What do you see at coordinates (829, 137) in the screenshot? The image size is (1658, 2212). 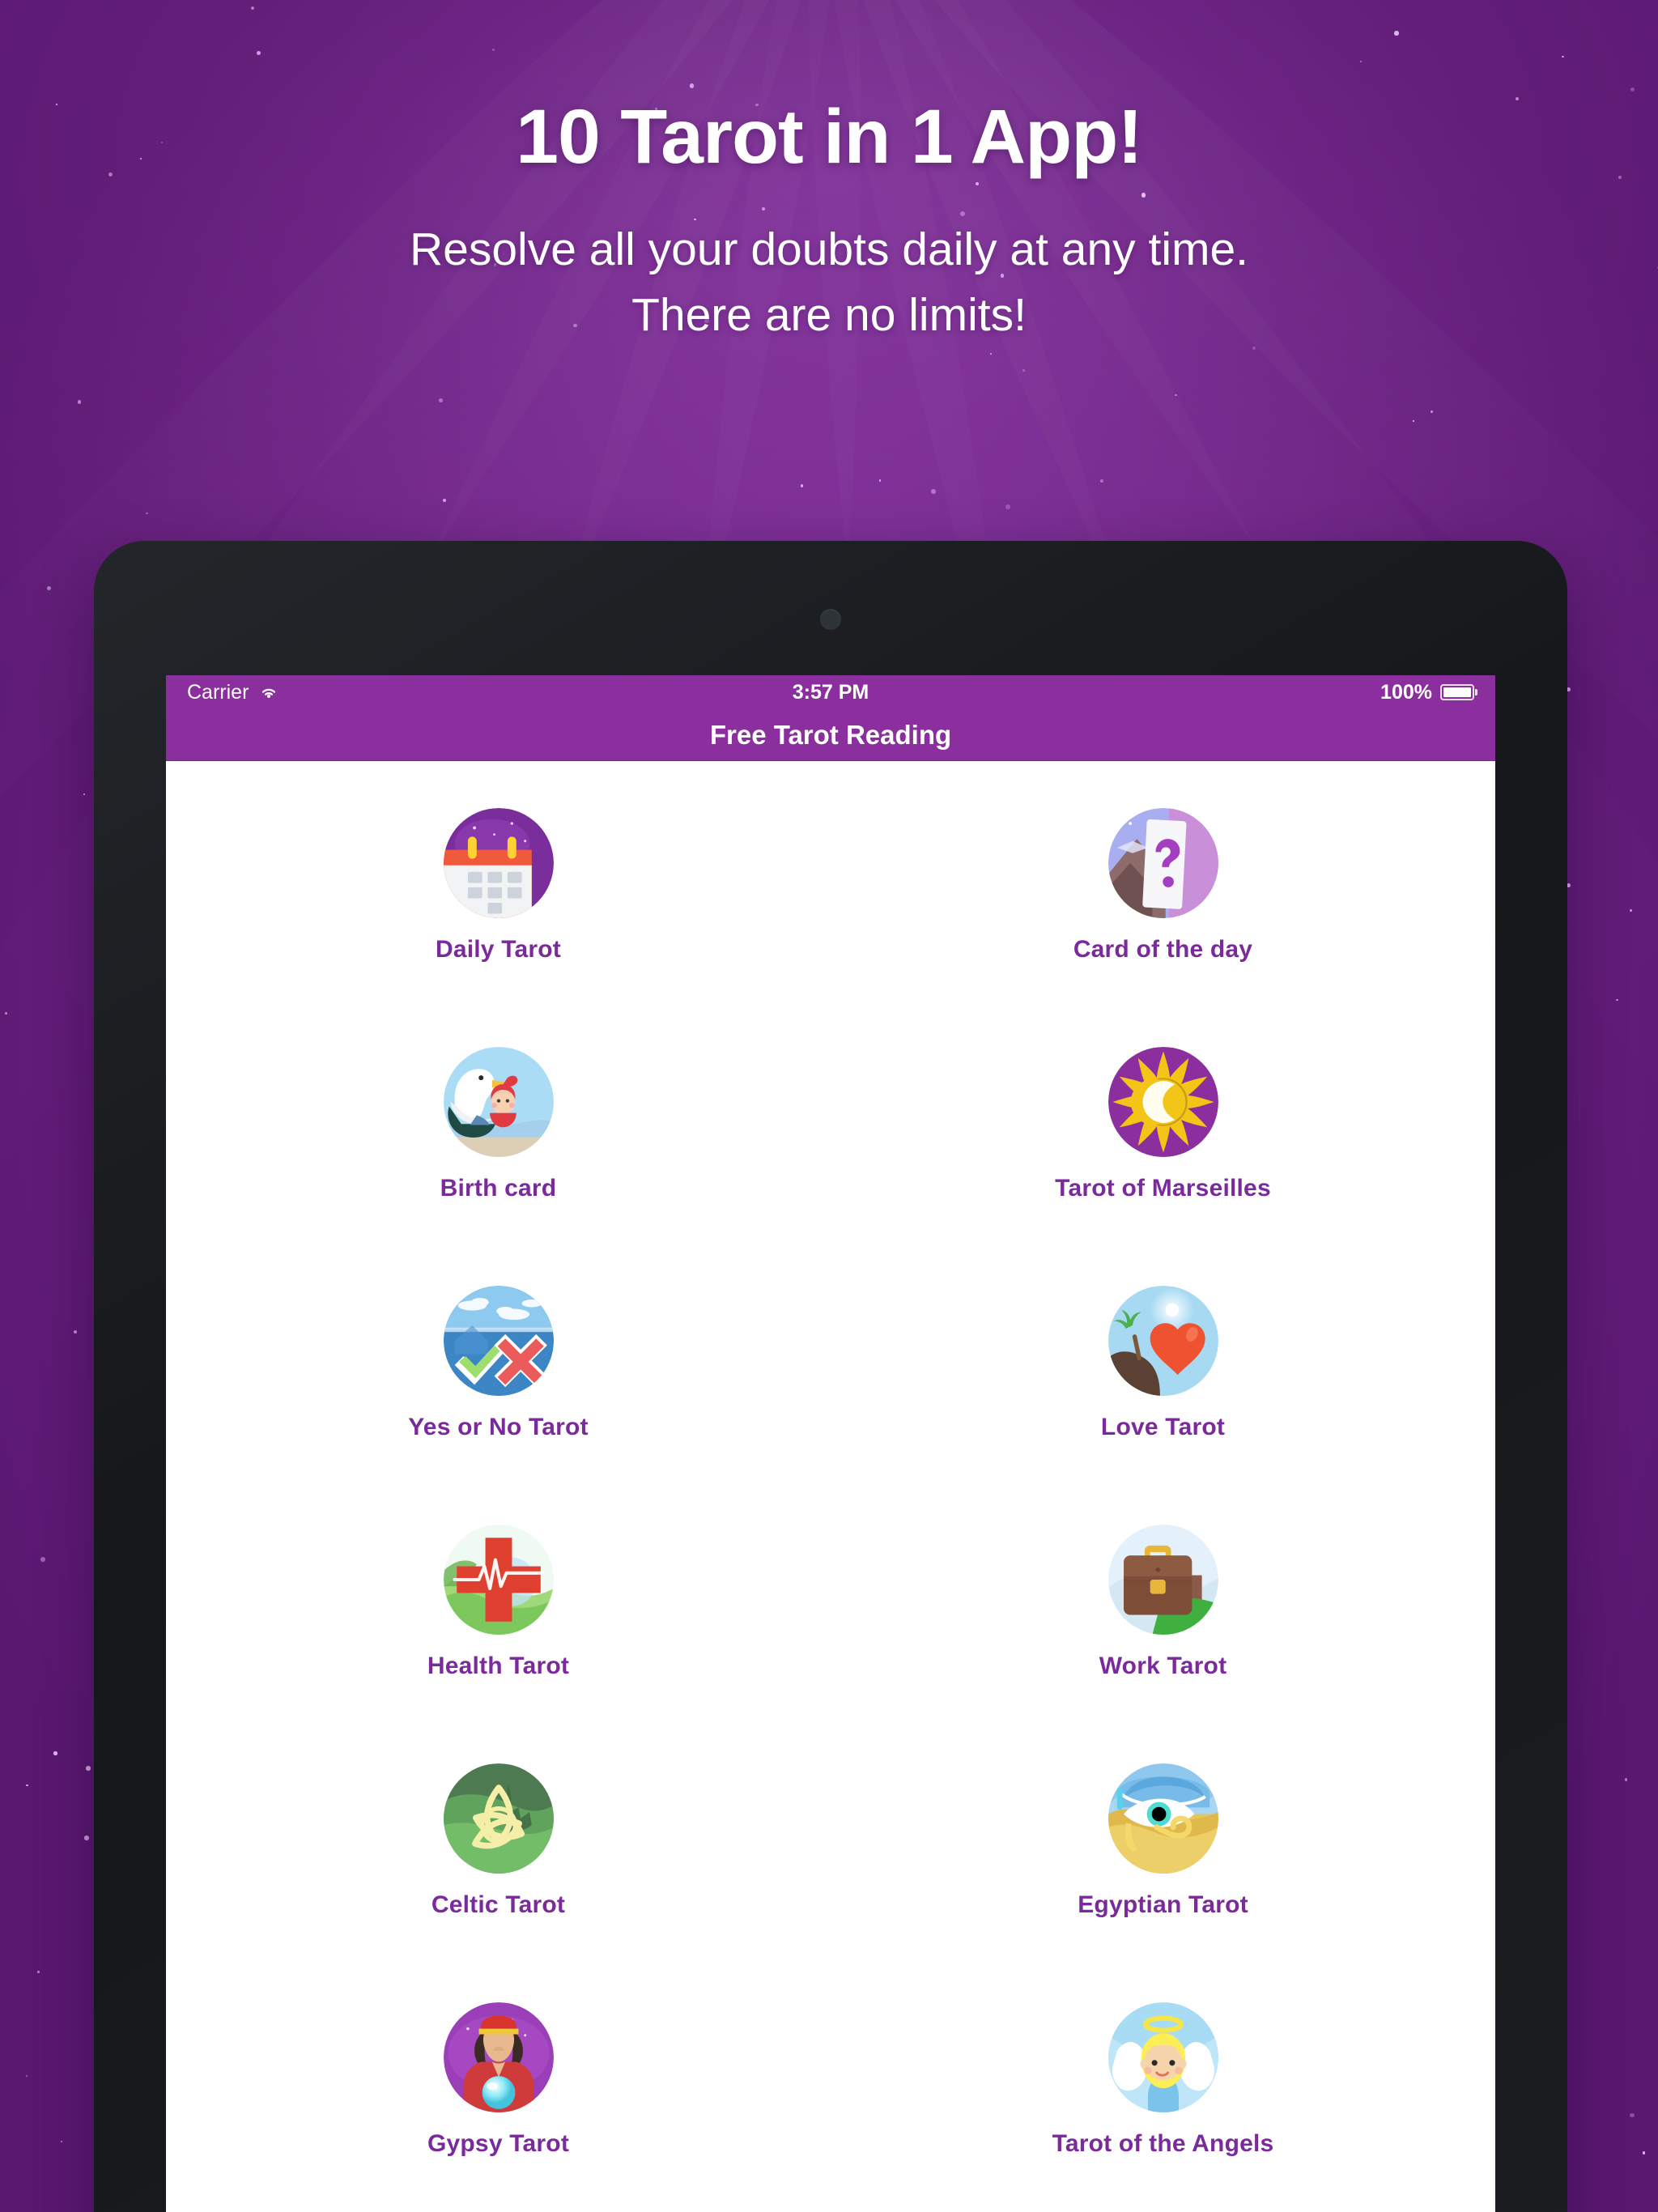 I see `promo-headline: 10 Tarot in 1 App!` at bounding box center [829, 137].